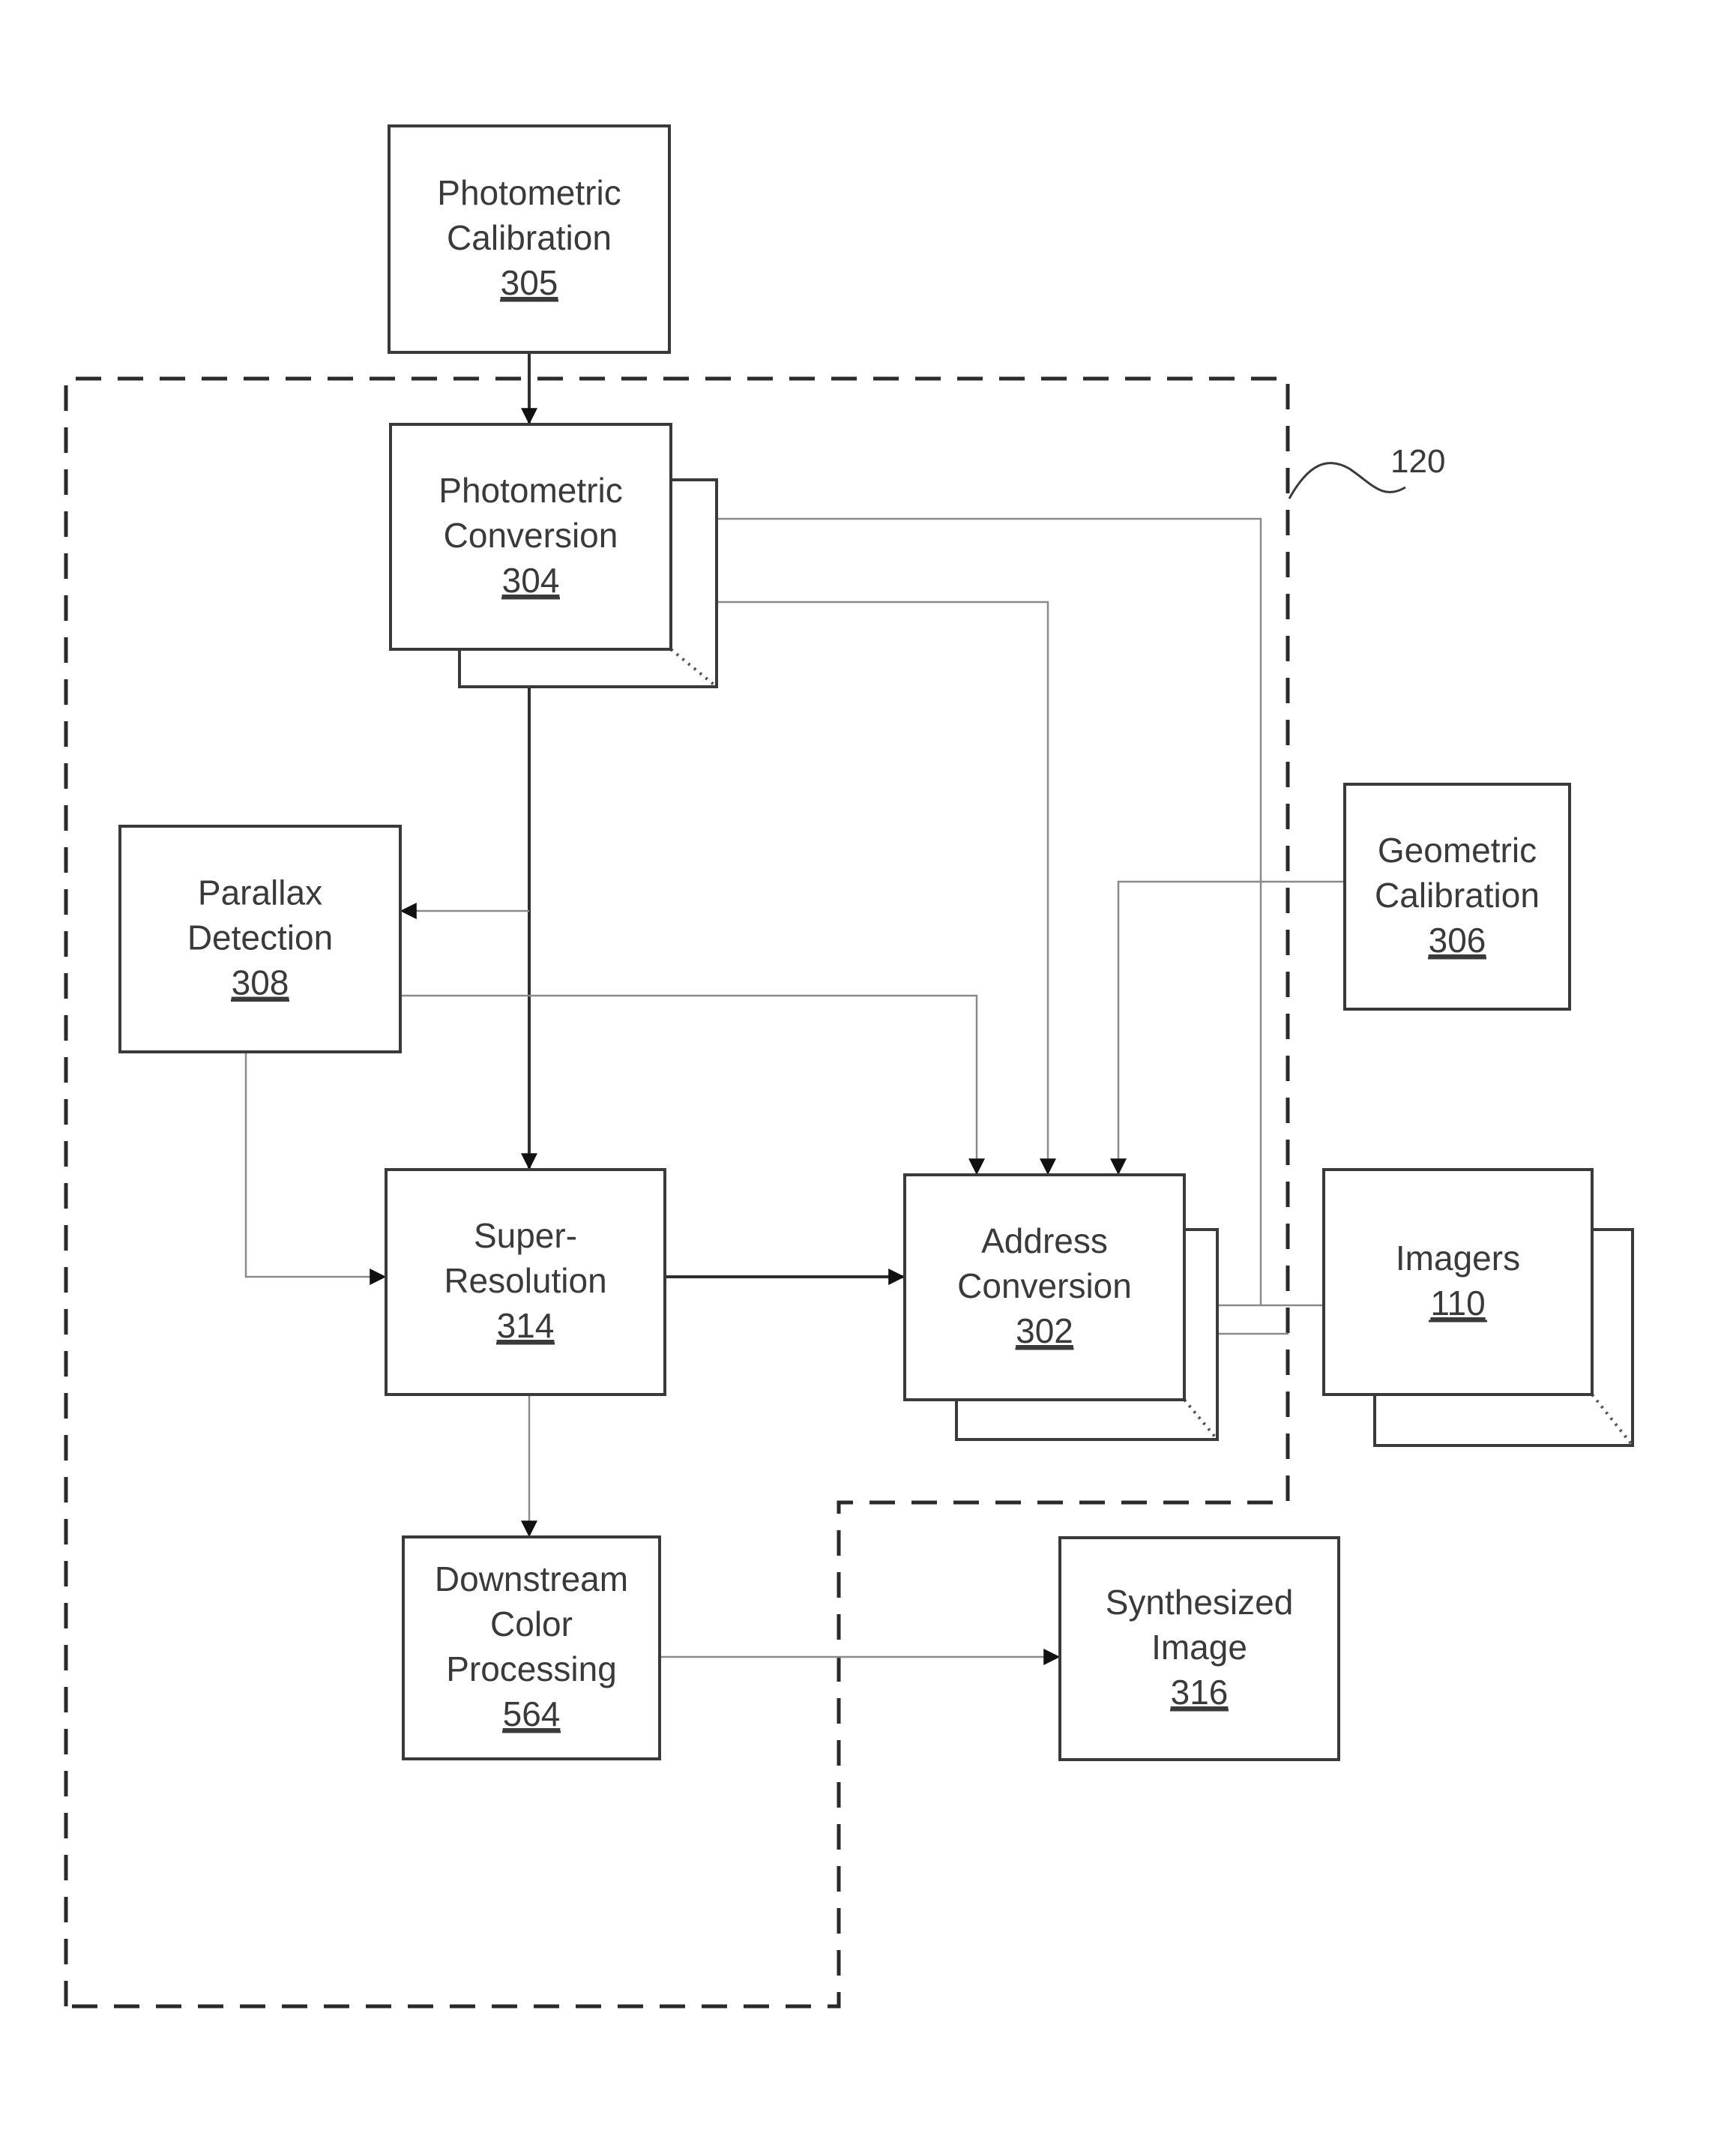  I want to click on block-geometric-calibration: Geometric Calibration 306, so click(1457, 897).